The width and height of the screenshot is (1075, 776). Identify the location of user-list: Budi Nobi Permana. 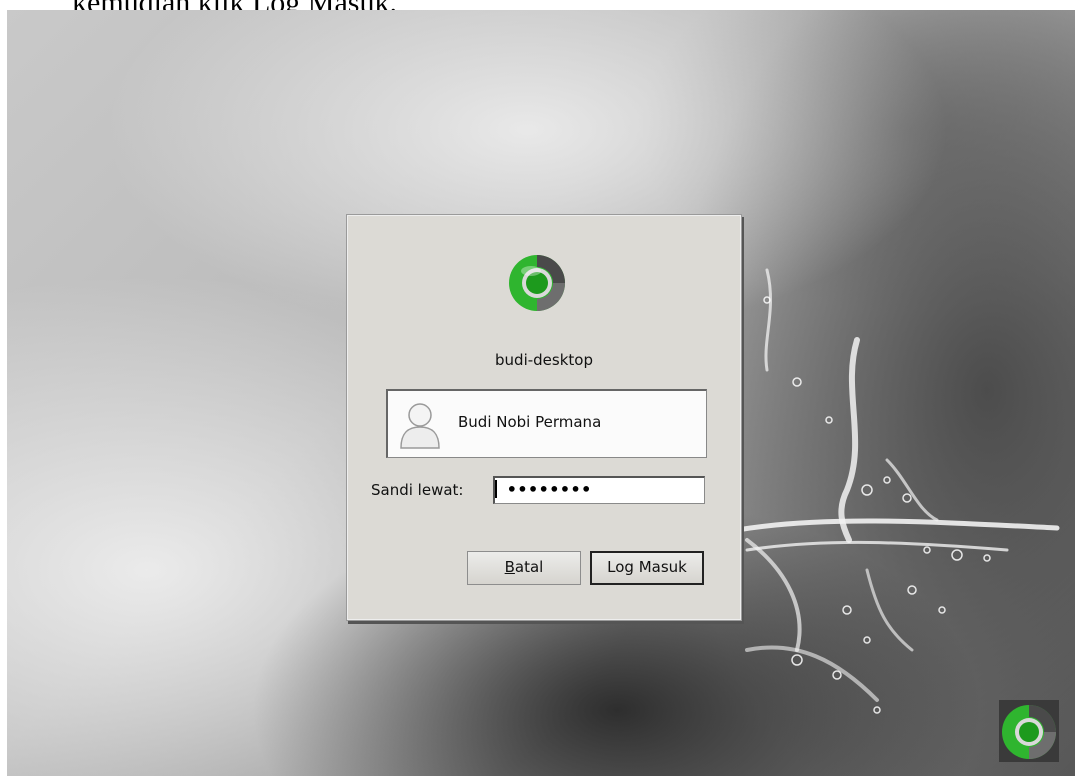
(546, 423).